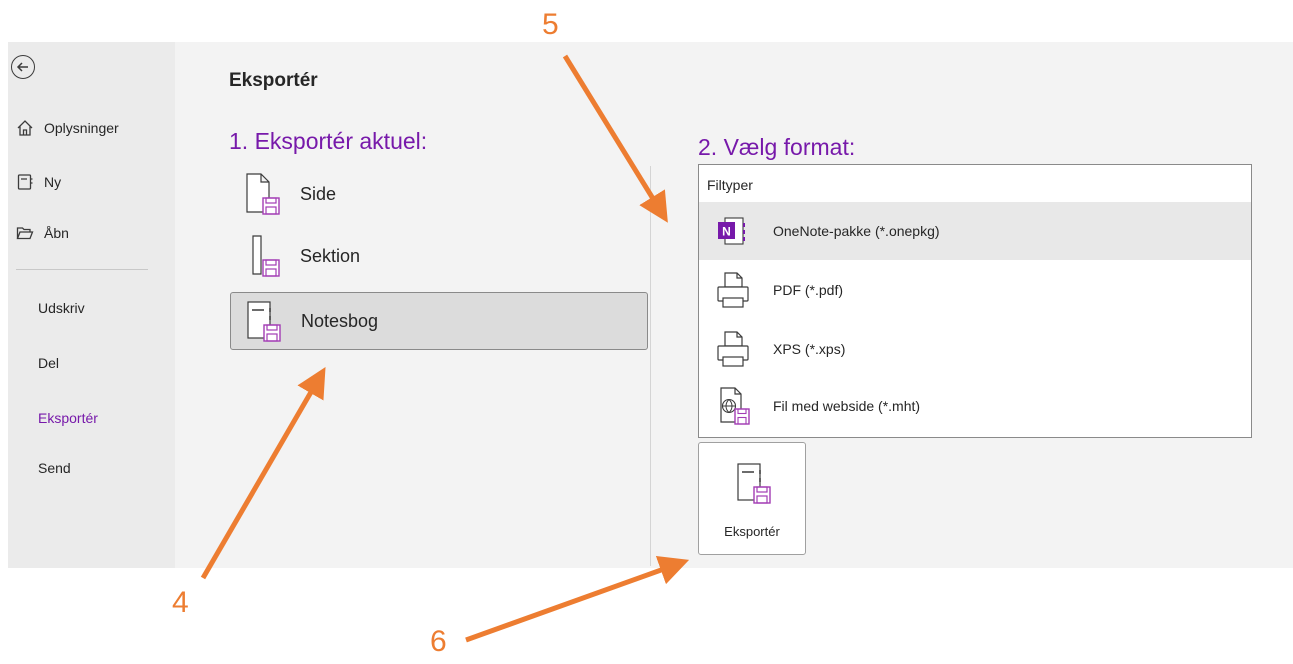 The width and height of the screenshot is (1293, 664). I want to click on annotation-label-4: 4, so click(180, 602).